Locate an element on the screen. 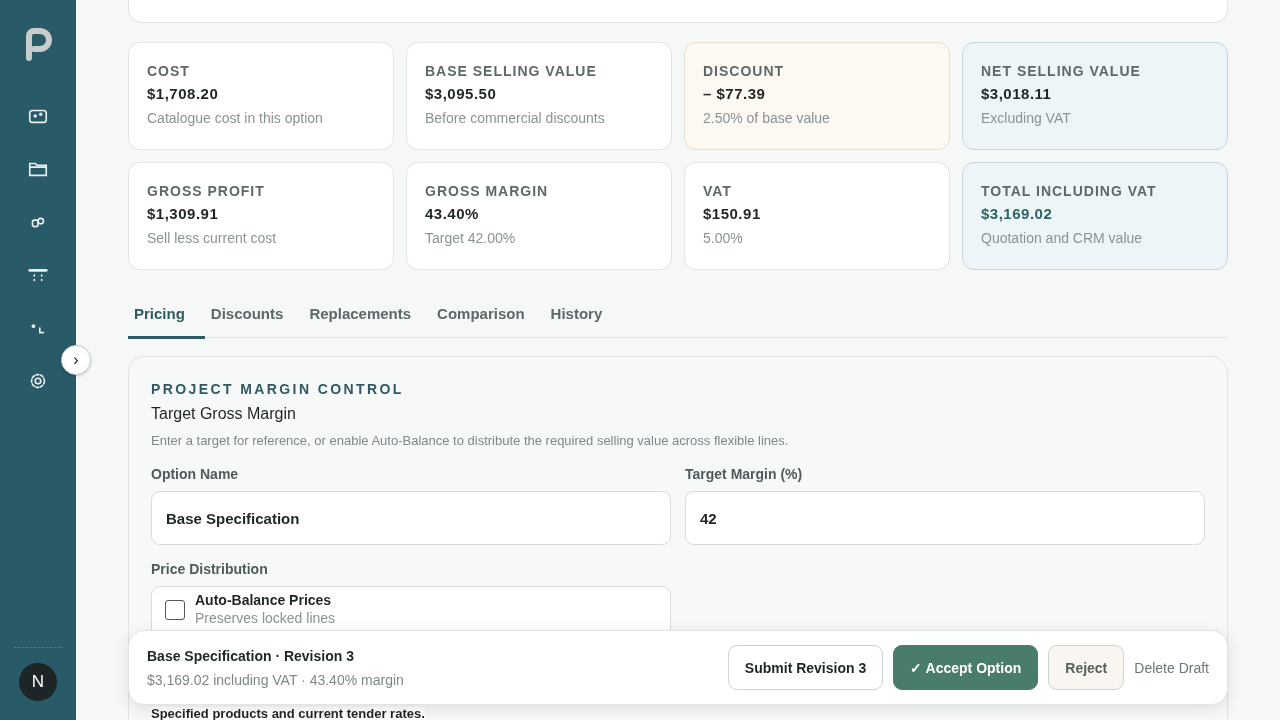  tab: Comparison is located at coordinates (488, 311).